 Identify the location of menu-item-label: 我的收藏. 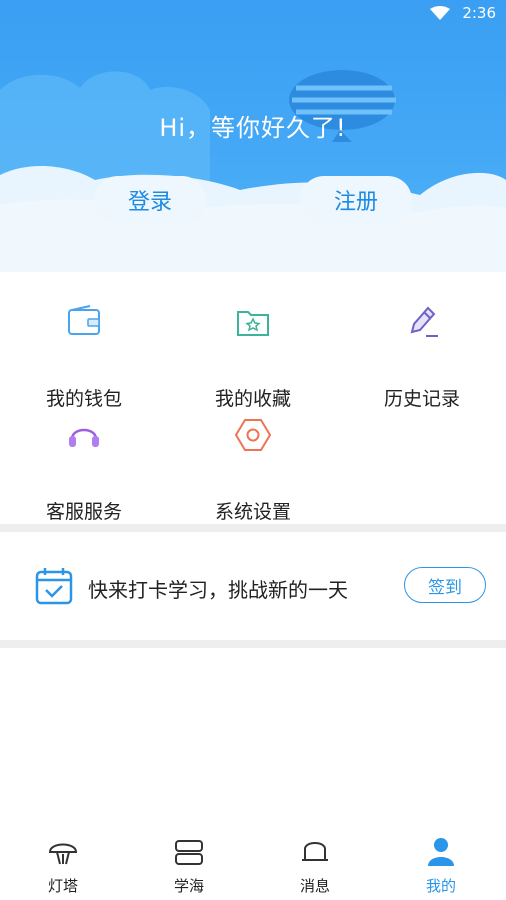
(252, 399).